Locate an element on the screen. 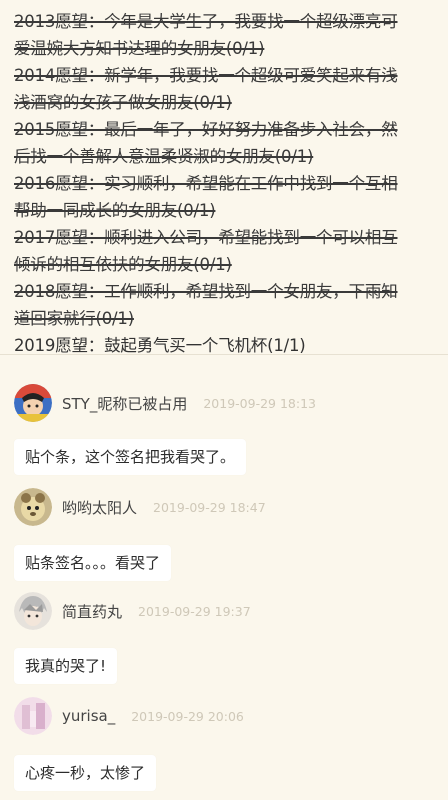  wish-2016-line1: 2016愿望：实习顺利，希望能在工作中找到一个互相 is located at coordinates (206, 183).